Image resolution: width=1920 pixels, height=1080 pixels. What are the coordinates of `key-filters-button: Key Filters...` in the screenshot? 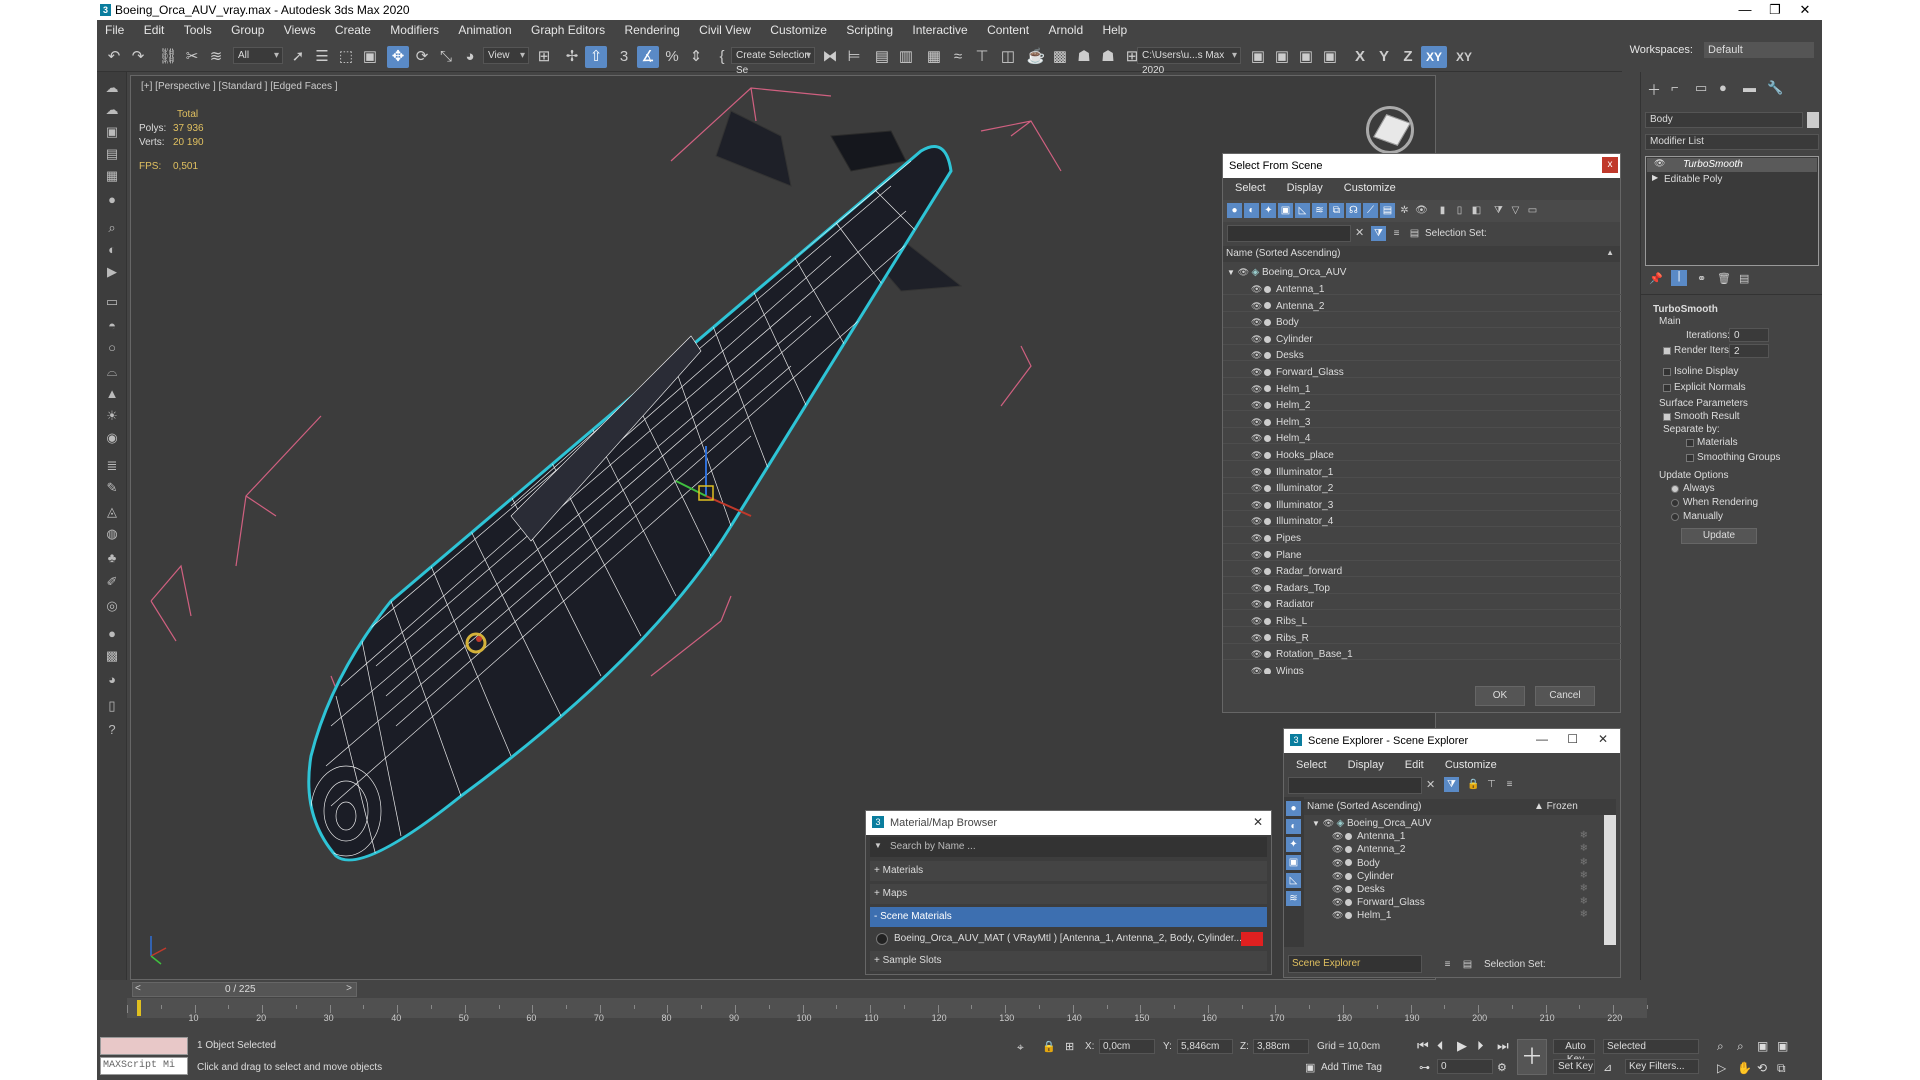 It's located at (1662, 1066).